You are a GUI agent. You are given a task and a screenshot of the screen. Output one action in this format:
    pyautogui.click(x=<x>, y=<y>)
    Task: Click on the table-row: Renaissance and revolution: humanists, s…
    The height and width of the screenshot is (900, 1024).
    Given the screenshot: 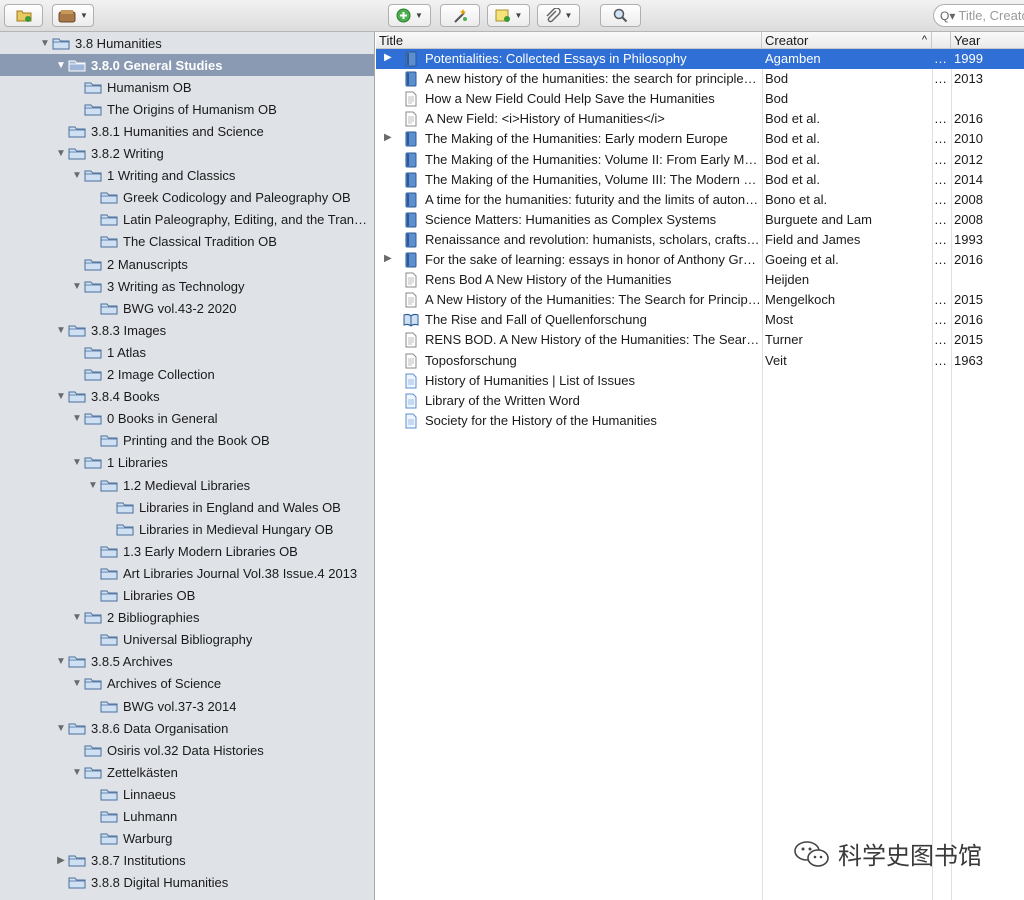 What is the action you would take?
    pyautogui.click(x=700, y=240)
    